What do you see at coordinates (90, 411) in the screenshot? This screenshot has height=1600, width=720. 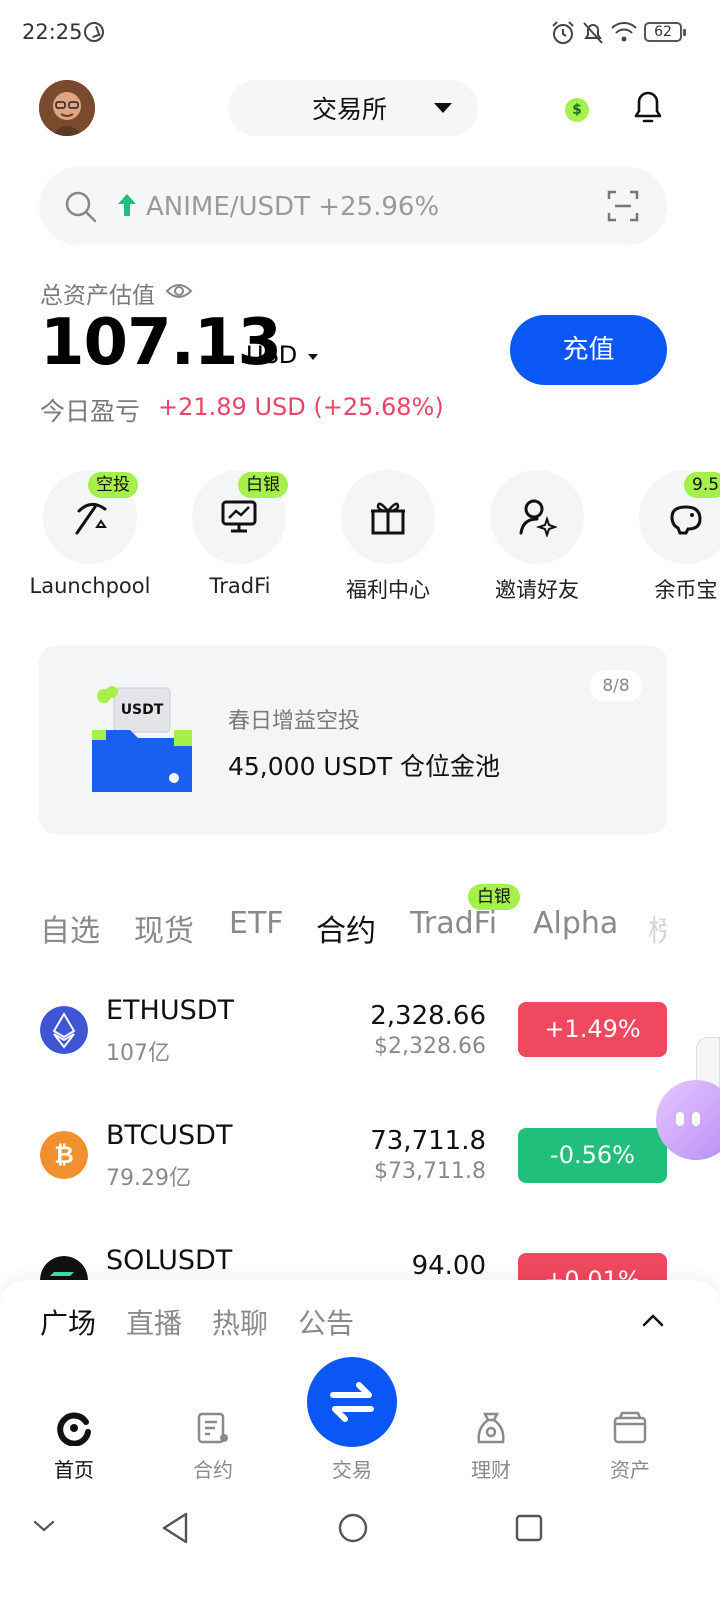 I see `pnl-label: 今日盈亏` at bounding box center [90, 411].